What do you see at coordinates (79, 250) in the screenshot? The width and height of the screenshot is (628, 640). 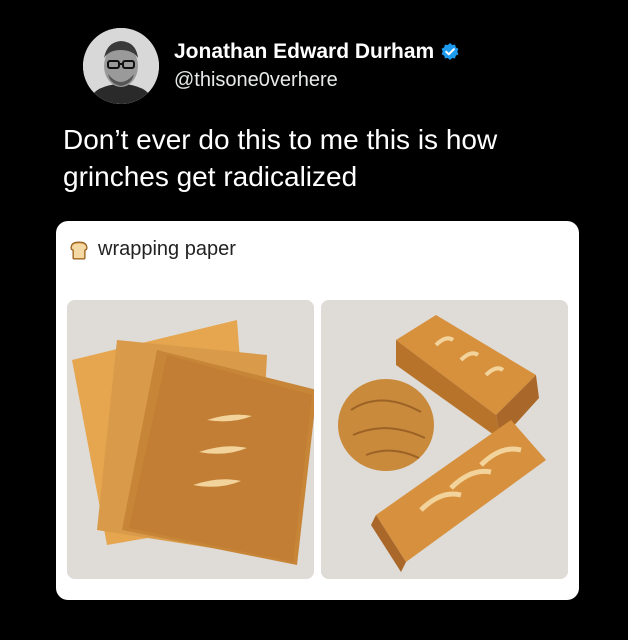 I see `bread-emoji-icon` at bounding box center [79, 250].